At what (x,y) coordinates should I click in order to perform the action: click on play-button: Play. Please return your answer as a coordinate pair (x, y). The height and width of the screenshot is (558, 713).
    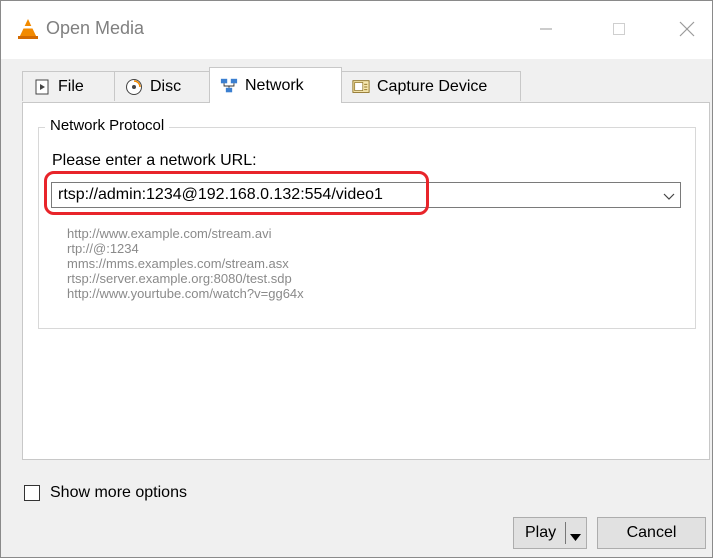
    Looking at the image, I should click on (550, 533).